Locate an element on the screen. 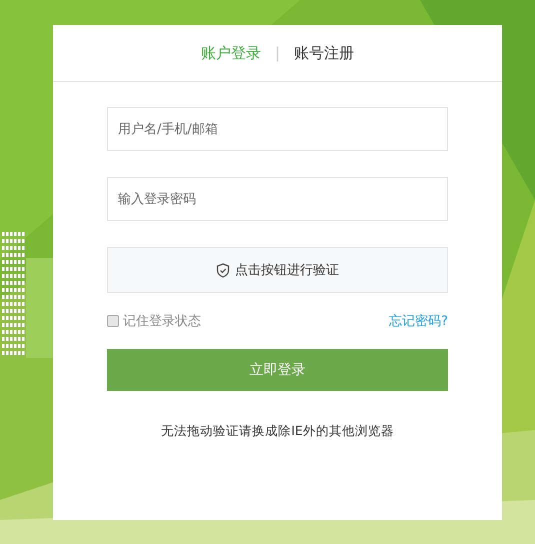 This screenshot has height=544, width=535. remember-checkbox: 记住登录状态 is located at coordinates (154, 321).